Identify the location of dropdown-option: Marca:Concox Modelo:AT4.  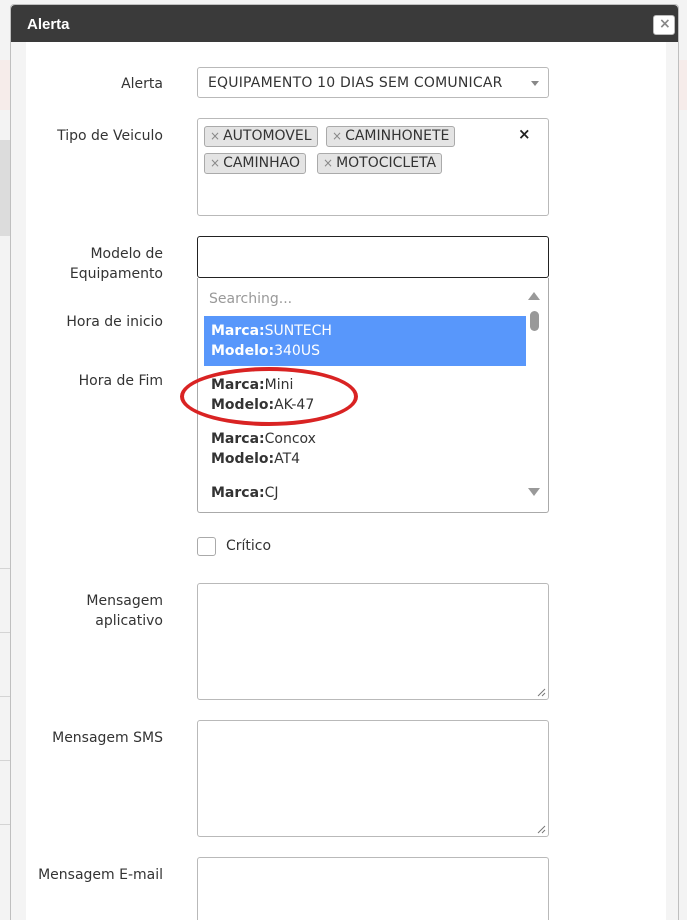
(365, 449).